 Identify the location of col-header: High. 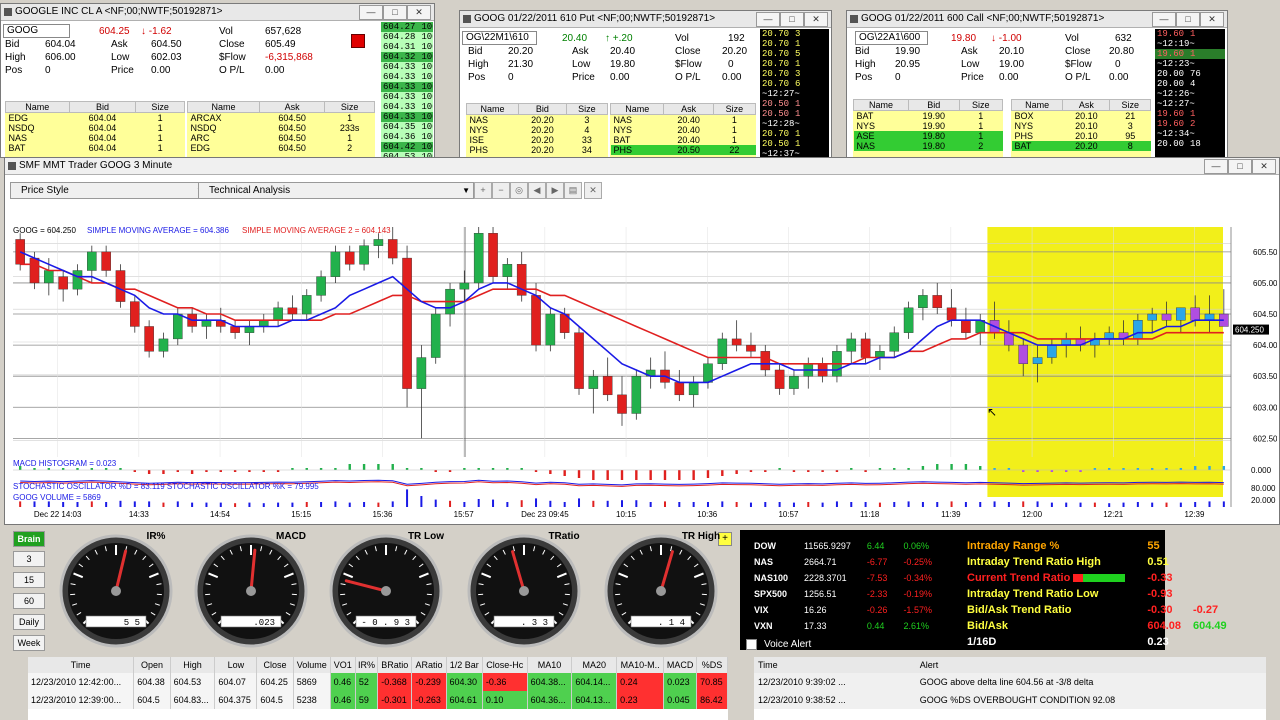
(193, 665).